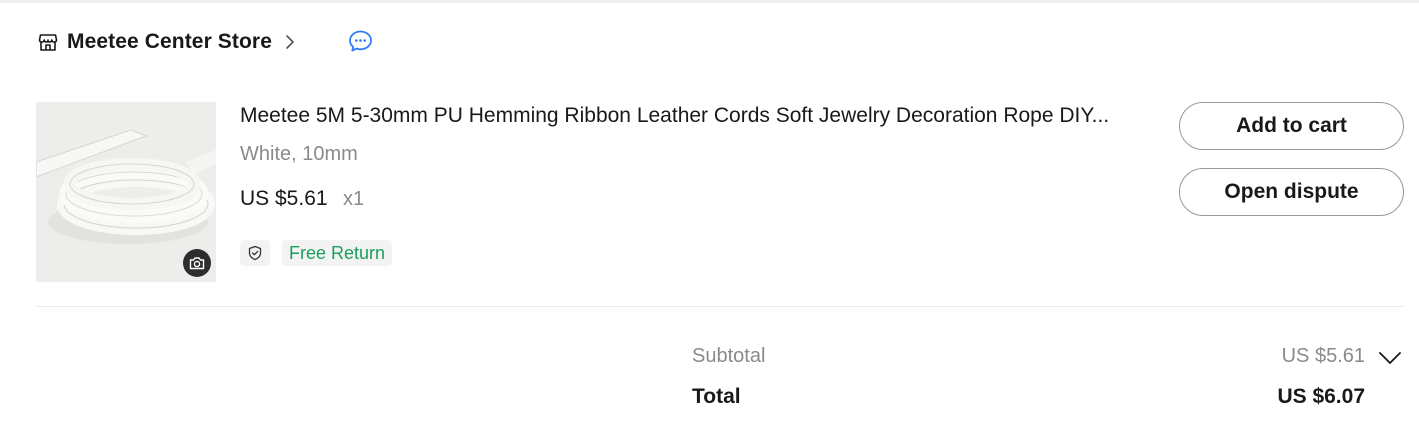  What do you see at coordinates (197, 263) in the screenshot?
I see `camera-icon` at bounding box center [197, 263].